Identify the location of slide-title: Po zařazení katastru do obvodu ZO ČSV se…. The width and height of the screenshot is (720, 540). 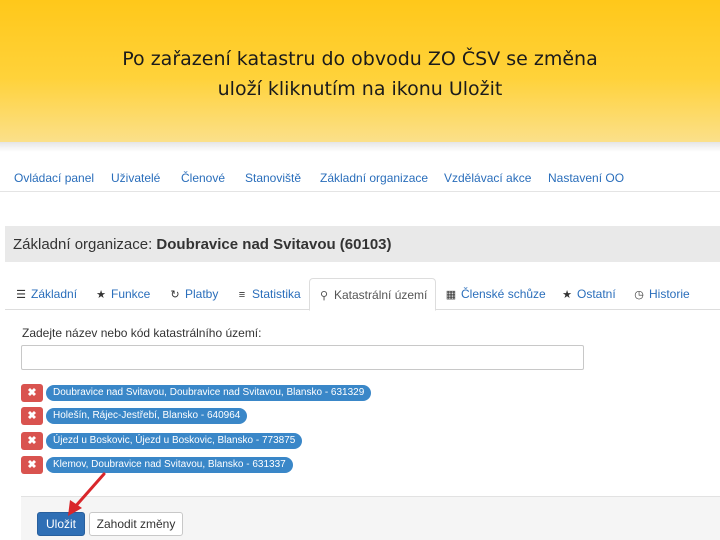
(360, 74).